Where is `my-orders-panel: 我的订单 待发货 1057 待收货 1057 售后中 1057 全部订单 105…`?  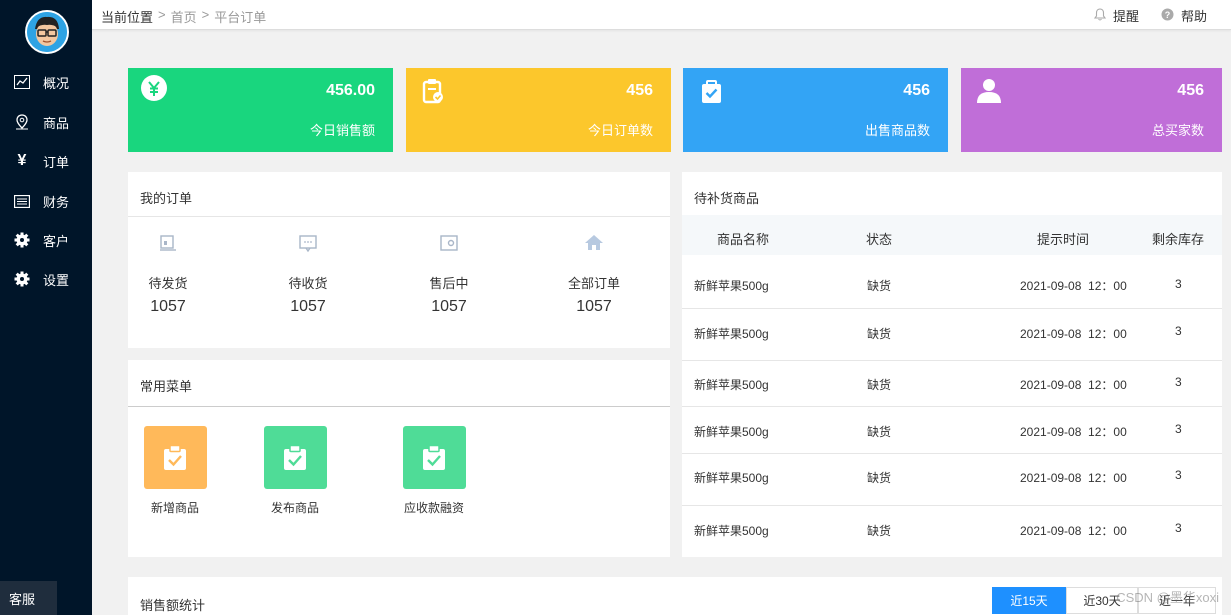 my-orders-panel: 我的订单 待发货 1057 待收货 1057 售后中 1057 全部订单 105… is located at coordinates (399, 260).